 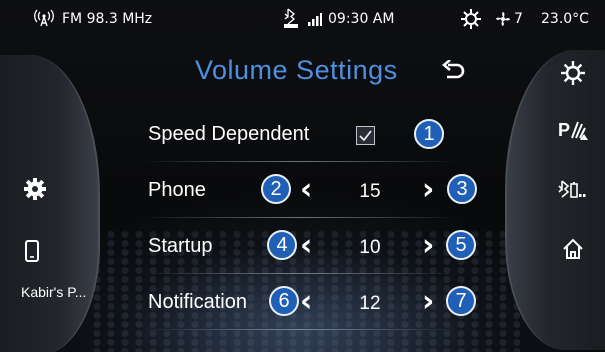 What do you see at coordinates (503, 21) in the screenshot?
I see `fan-icon` at bounding box center [503, 21].